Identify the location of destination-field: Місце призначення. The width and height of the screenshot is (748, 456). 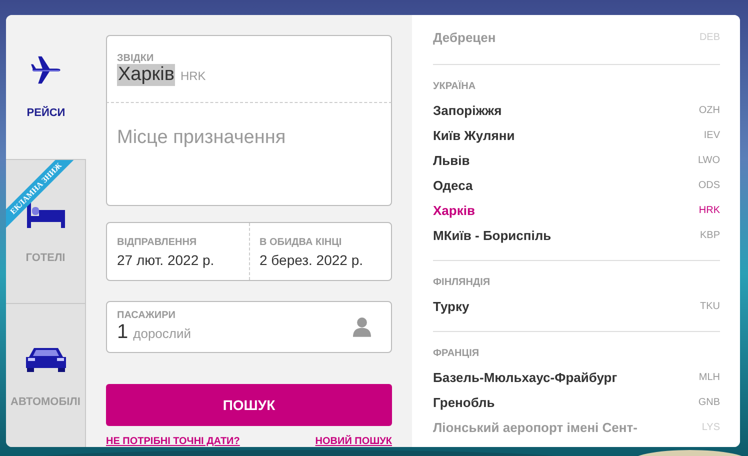
(249, 154).